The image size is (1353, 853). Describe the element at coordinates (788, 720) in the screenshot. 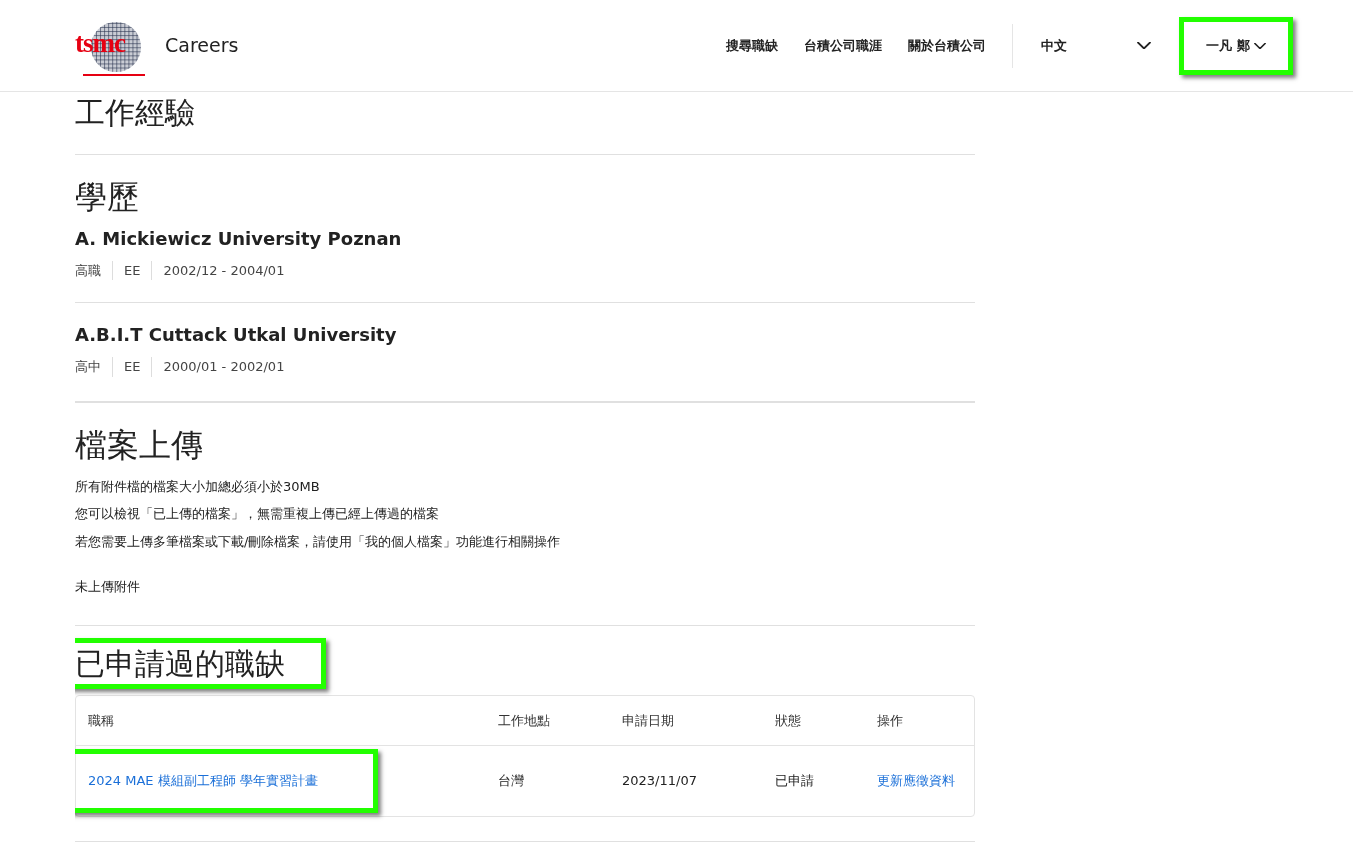

I see `column-header: 狀態` at that location.